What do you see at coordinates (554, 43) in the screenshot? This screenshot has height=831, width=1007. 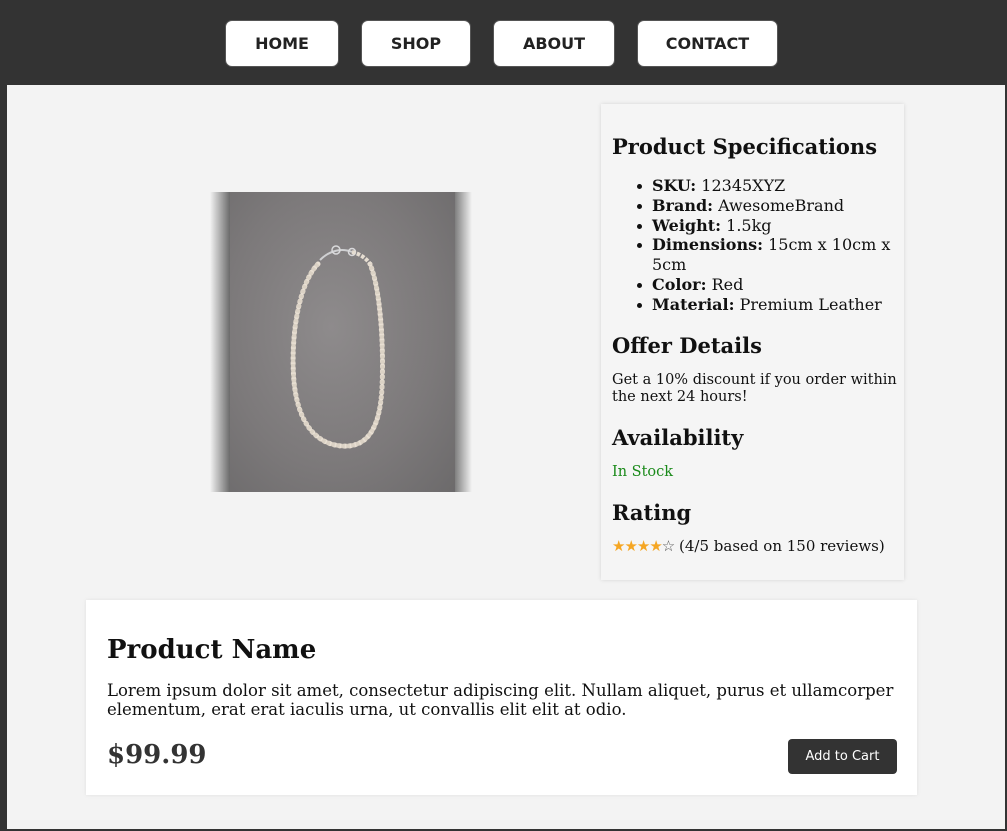 I see `nav-about-button: ABOUT` at bounding box center [554, 43].